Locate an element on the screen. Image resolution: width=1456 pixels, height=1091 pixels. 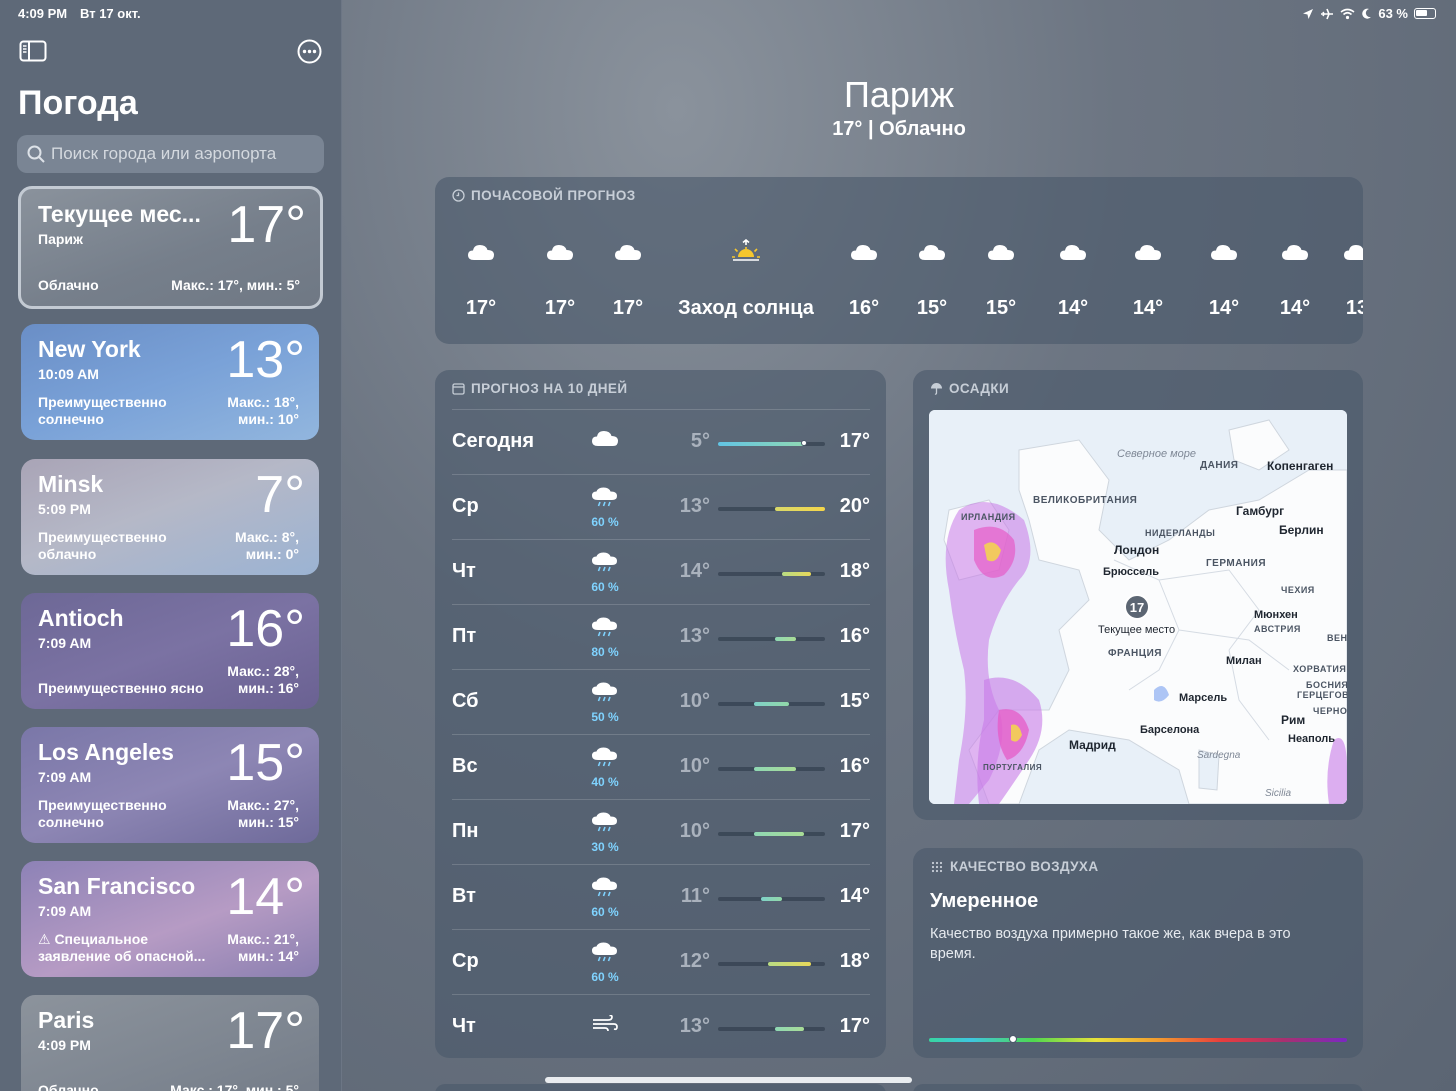
map-label-milan: Милан is located at coordinates (1244, 661).